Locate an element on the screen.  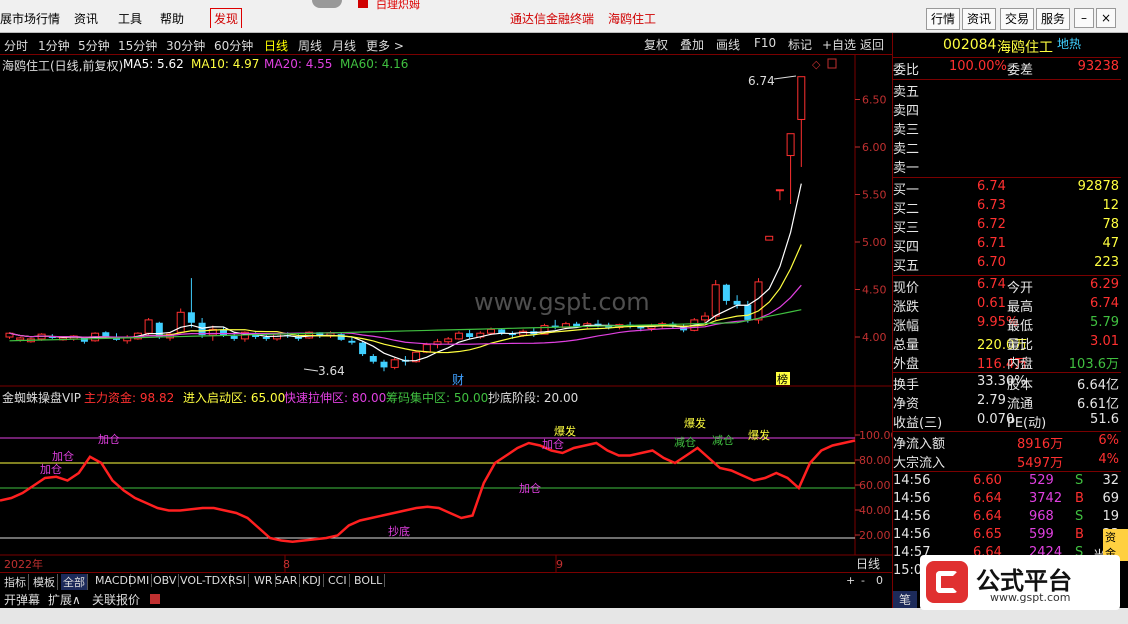
promo-stock: 海鸥住工 is located at coordinates (632, 18).